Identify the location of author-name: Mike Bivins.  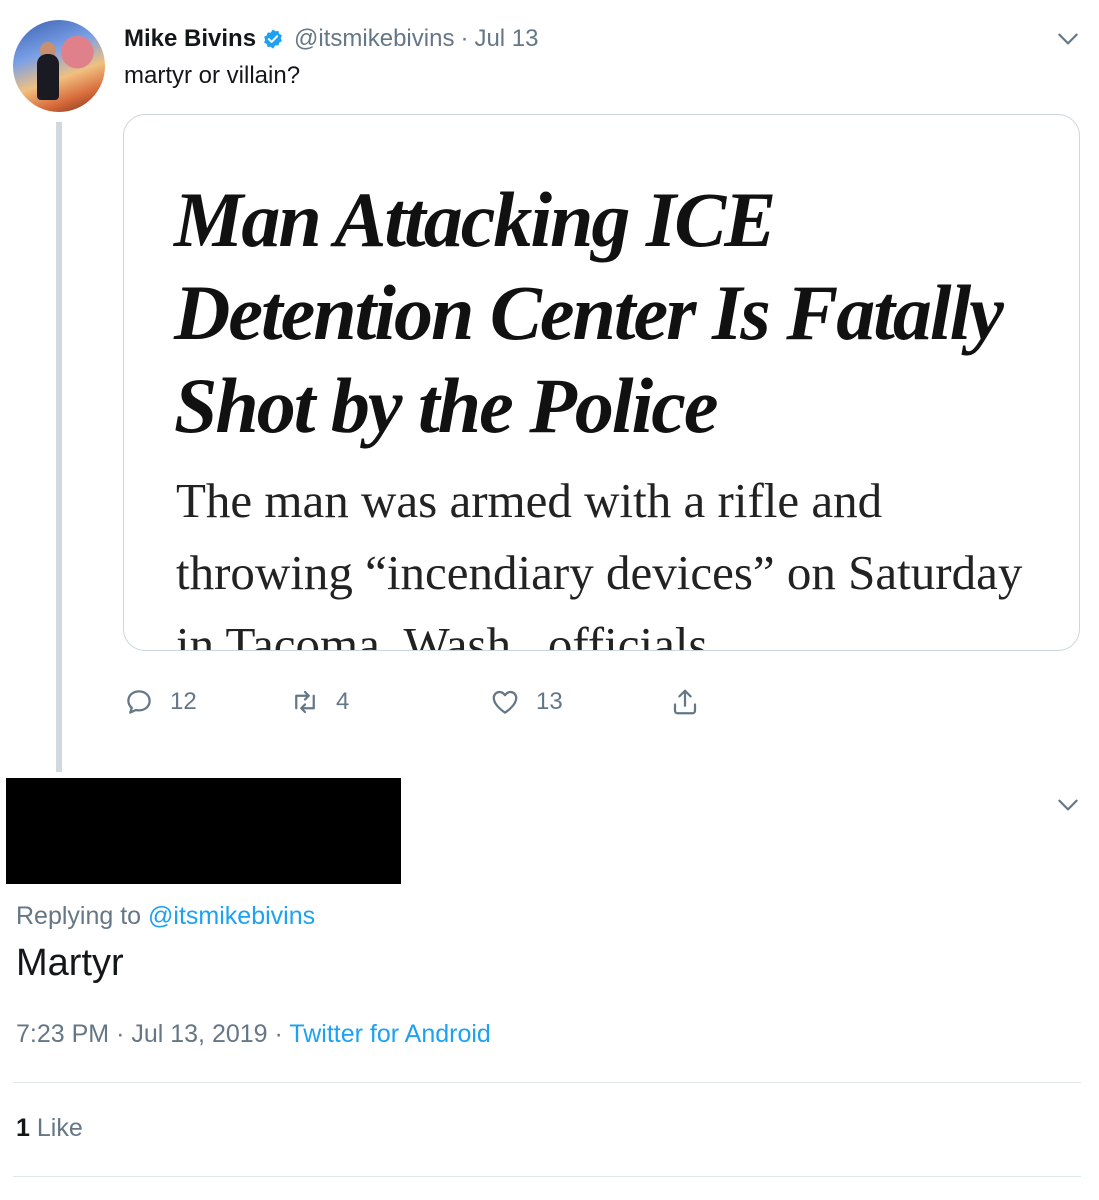
(190, 39).